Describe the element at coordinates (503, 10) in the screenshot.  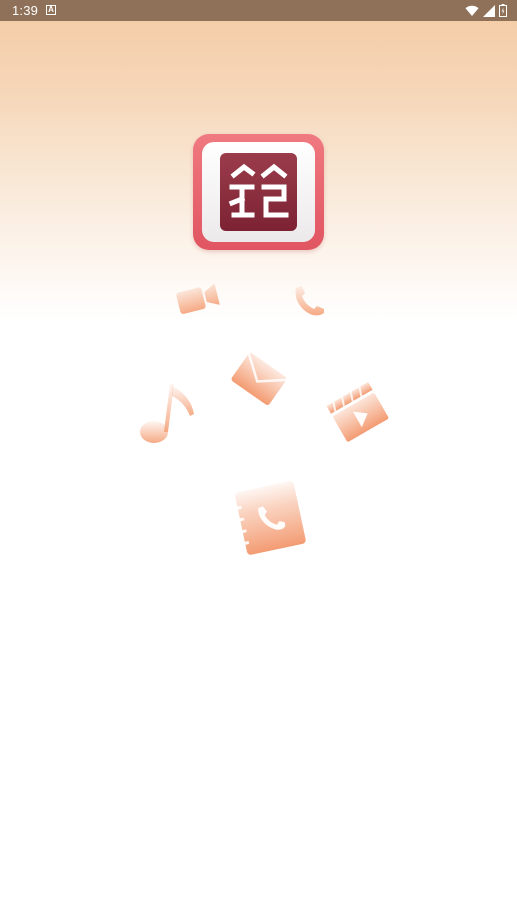
I see `battery-icon` at that location.